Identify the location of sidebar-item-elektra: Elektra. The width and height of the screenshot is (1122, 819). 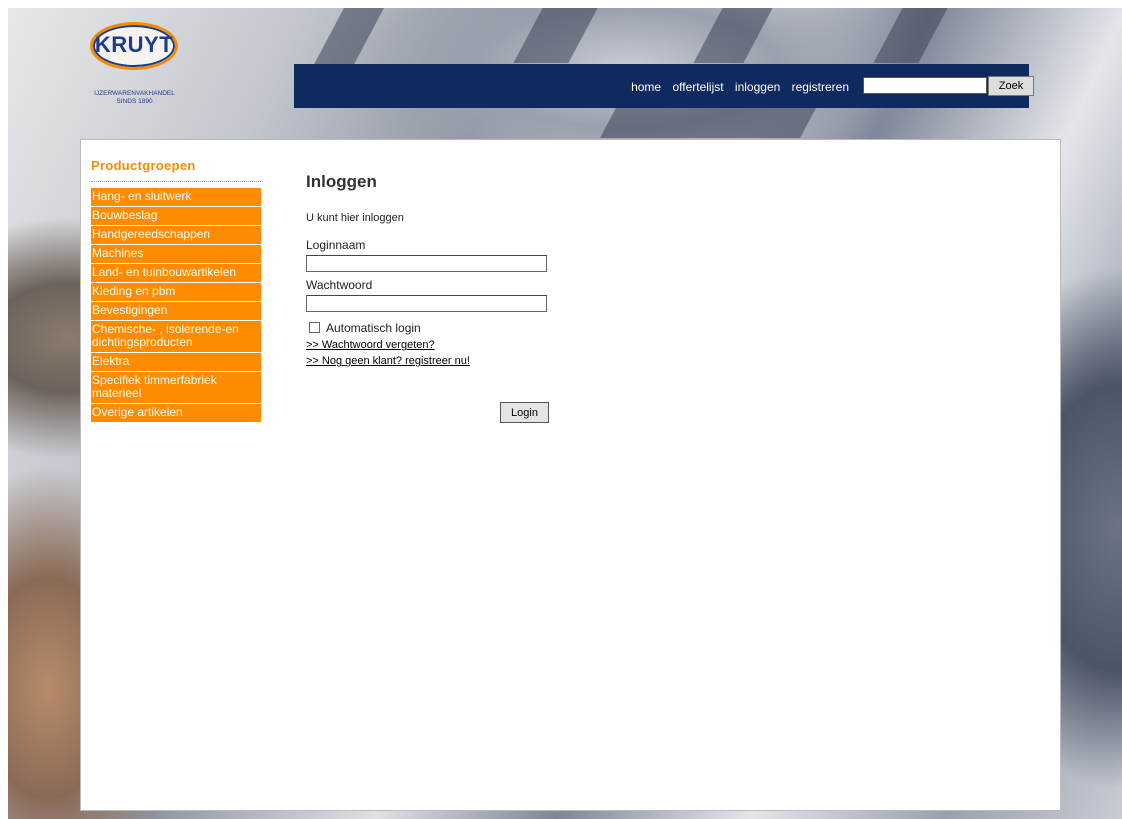
(176, 362).